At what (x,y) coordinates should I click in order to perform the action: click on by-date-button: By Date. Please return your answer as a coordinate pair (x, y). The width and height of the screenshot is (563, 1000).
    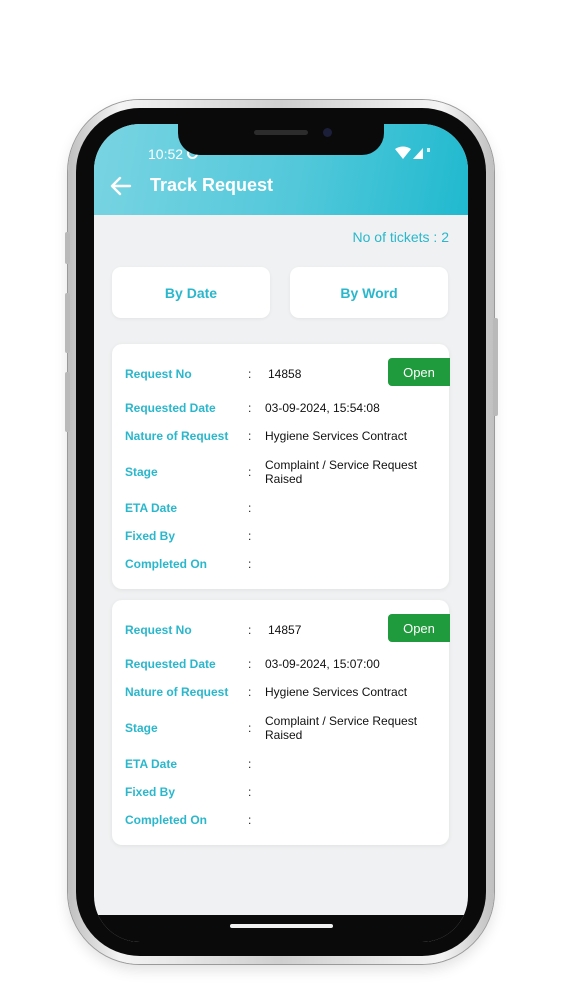
    Looking at the image, I should click on (191, 292).